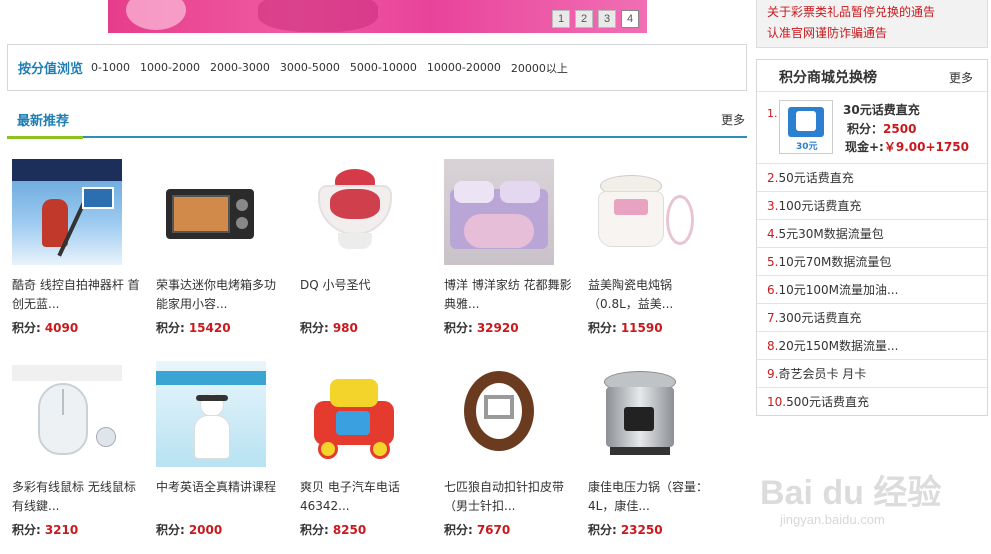 This screenshot has height=554, width=991. What do you see at coordinates (67, 212) in the screenshot?
I see `selfie-stick-image` at bounding box center [67, 212].